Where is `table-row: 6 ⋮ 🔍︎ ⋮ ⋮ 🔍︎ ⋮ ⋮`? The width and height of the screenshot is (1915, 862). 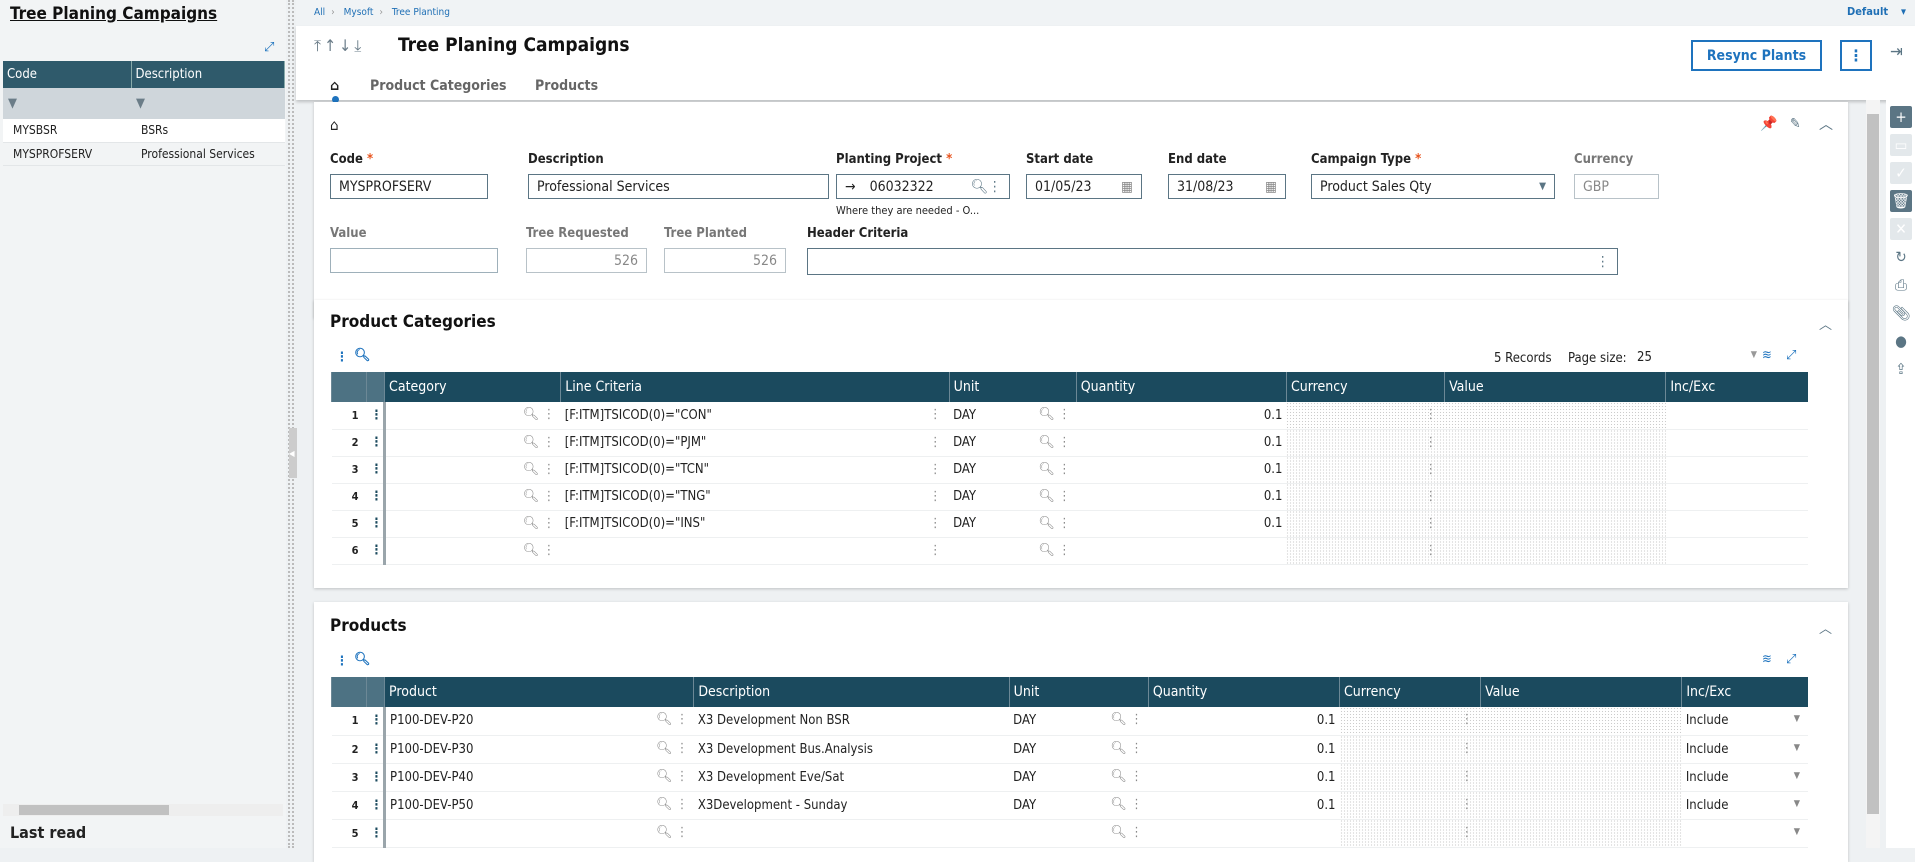 table-row: 6 ⋮ 🔍︎ ⋮ ⋮ 🔍︎ ⋮ ⋮ is located at coordinates (1069, 551).